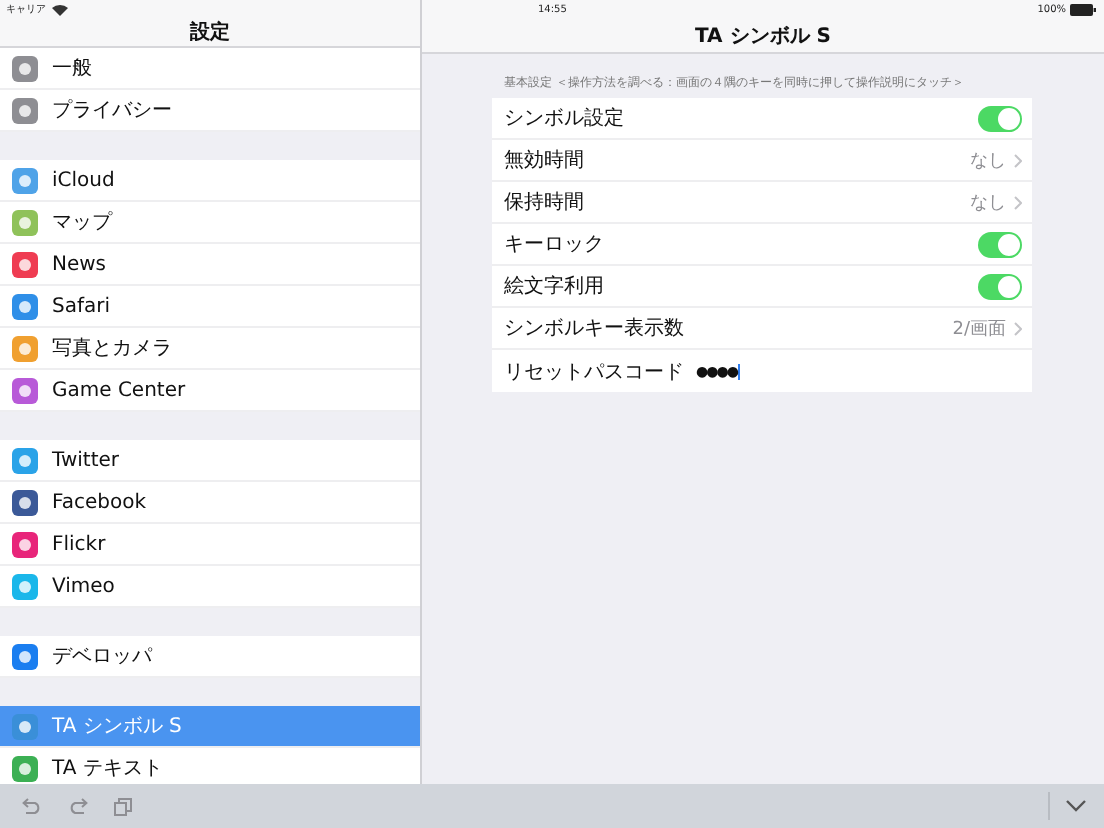  What do you see at coordinates (210, 265) in the screenshot?
I see `sidebar-item: News` at bounding box center [210, 265].